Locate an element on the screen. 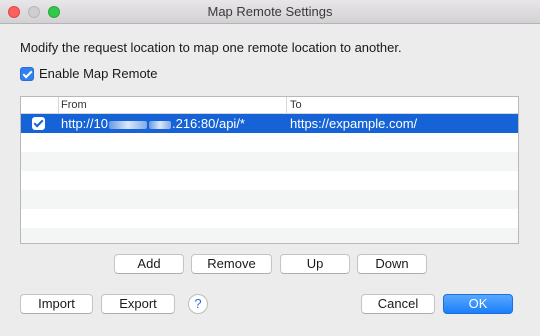  table-header: From To is located at coordinates (269, 105).